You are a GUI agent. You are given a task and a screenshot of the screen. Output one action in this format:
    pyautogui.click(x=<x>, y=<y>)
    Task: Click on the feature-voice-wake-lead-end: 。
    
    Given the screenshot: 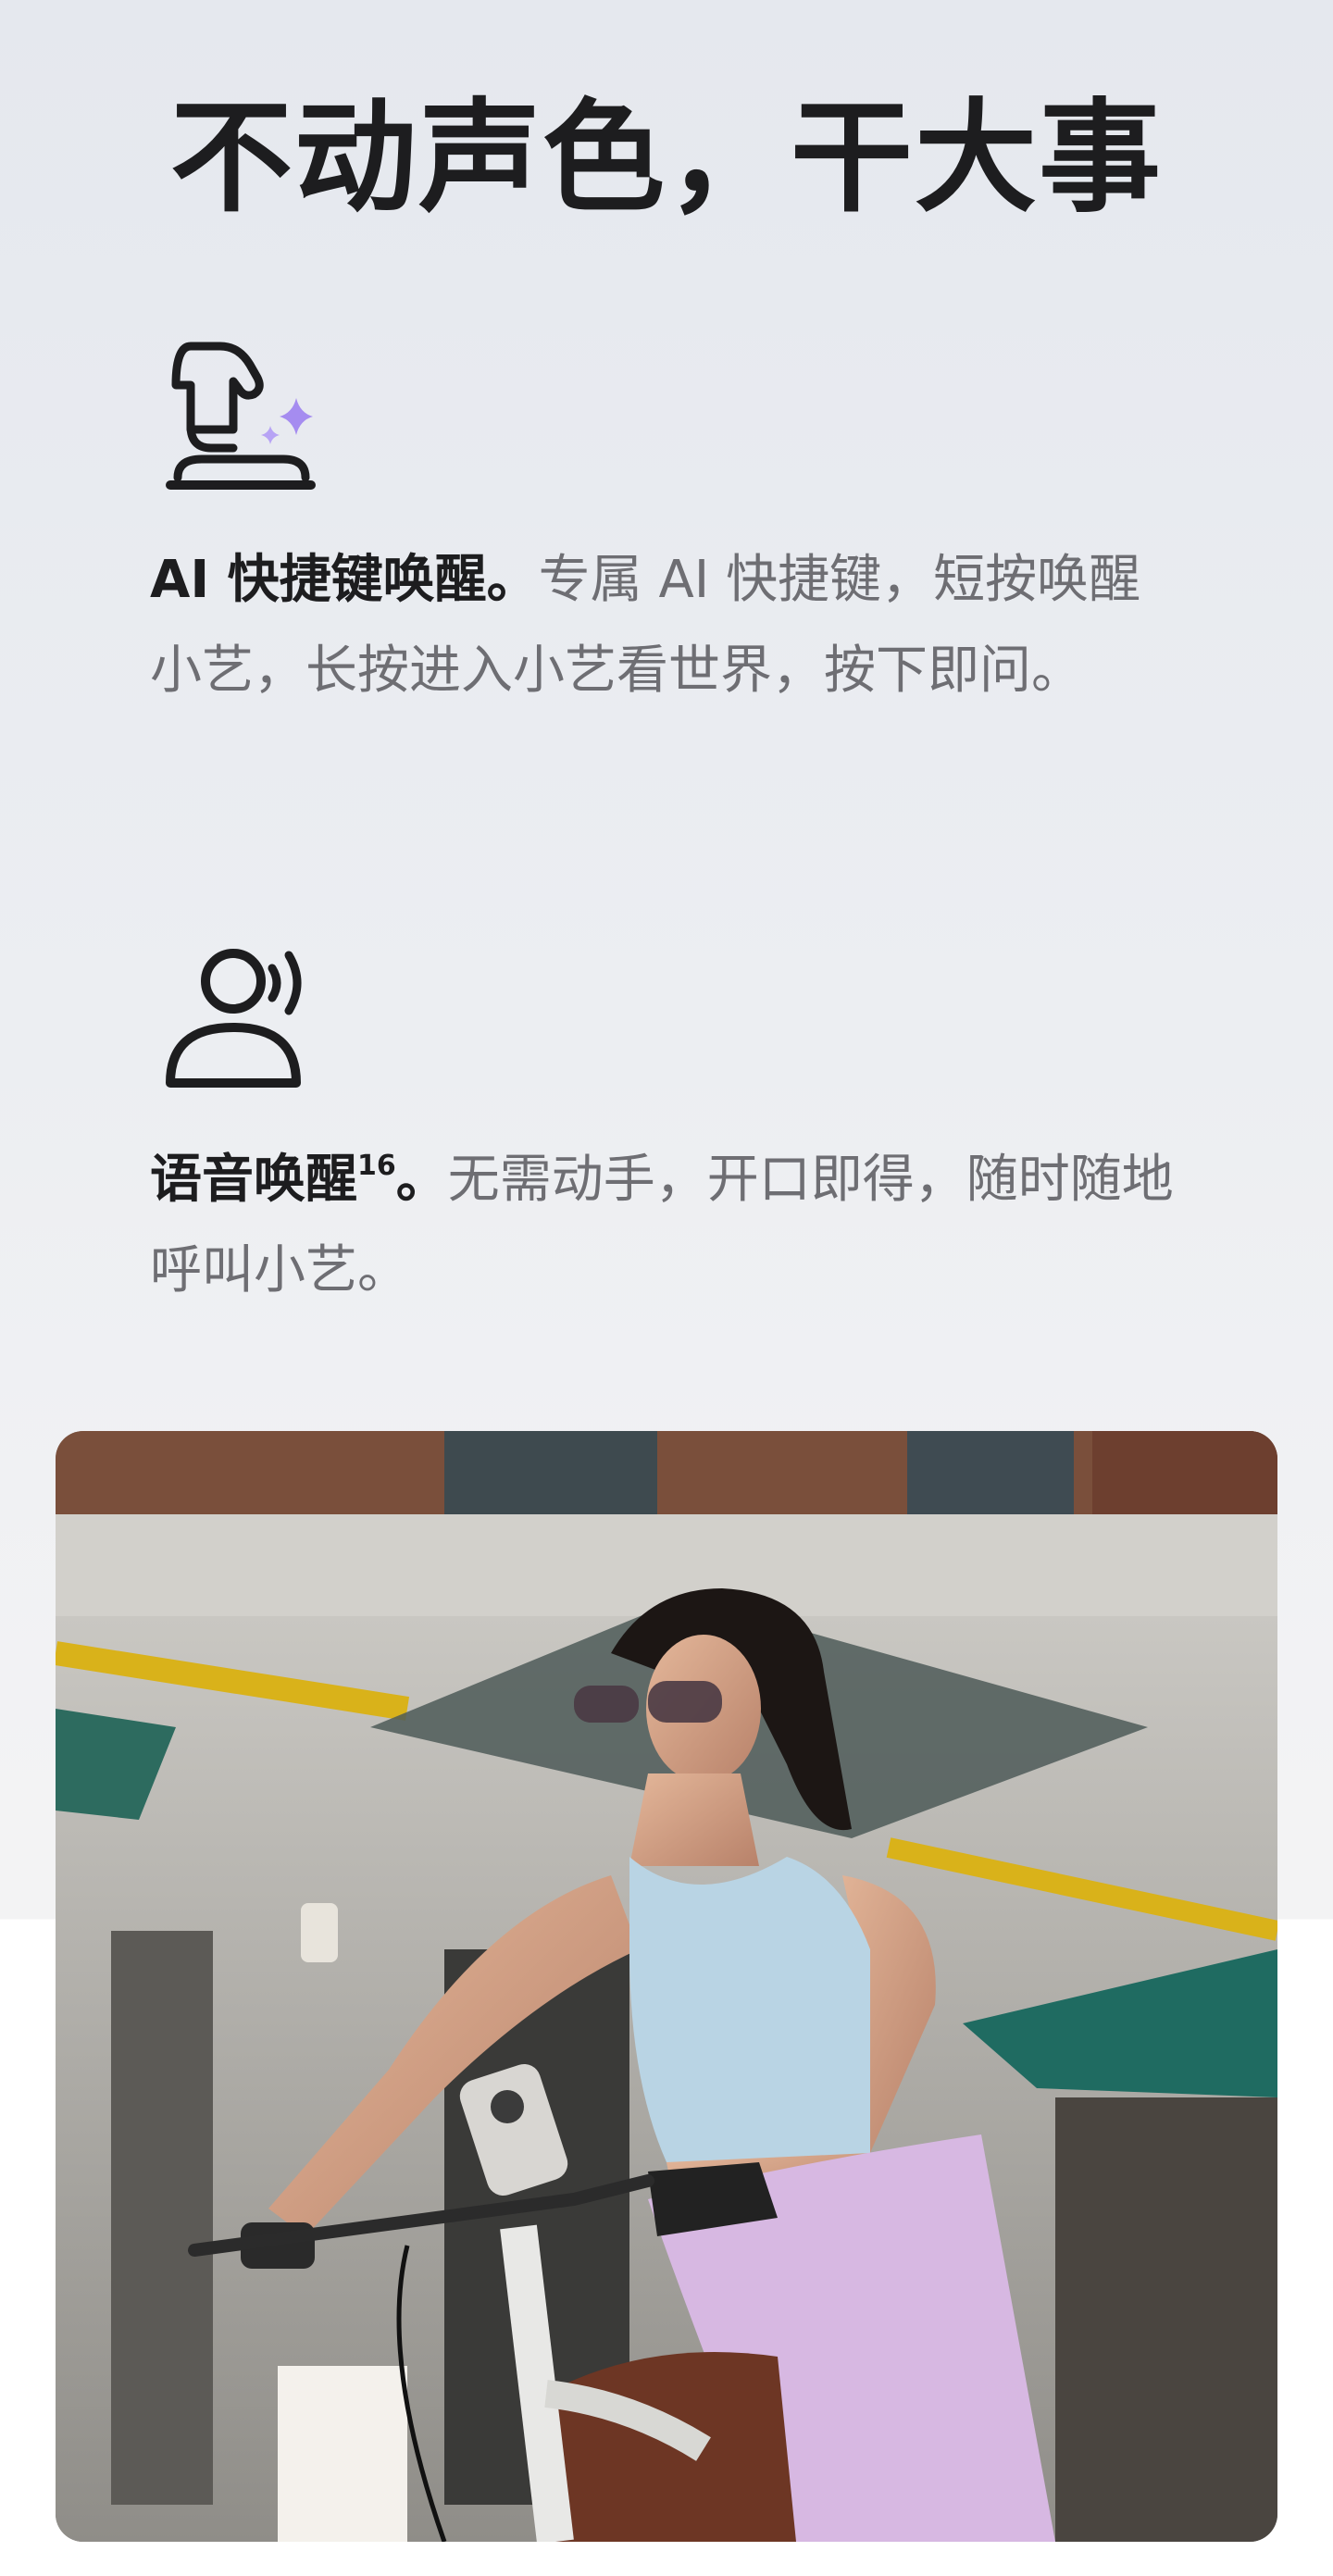 What is the action you would take?
    pyautogui.click(x=422, y=1180)
    